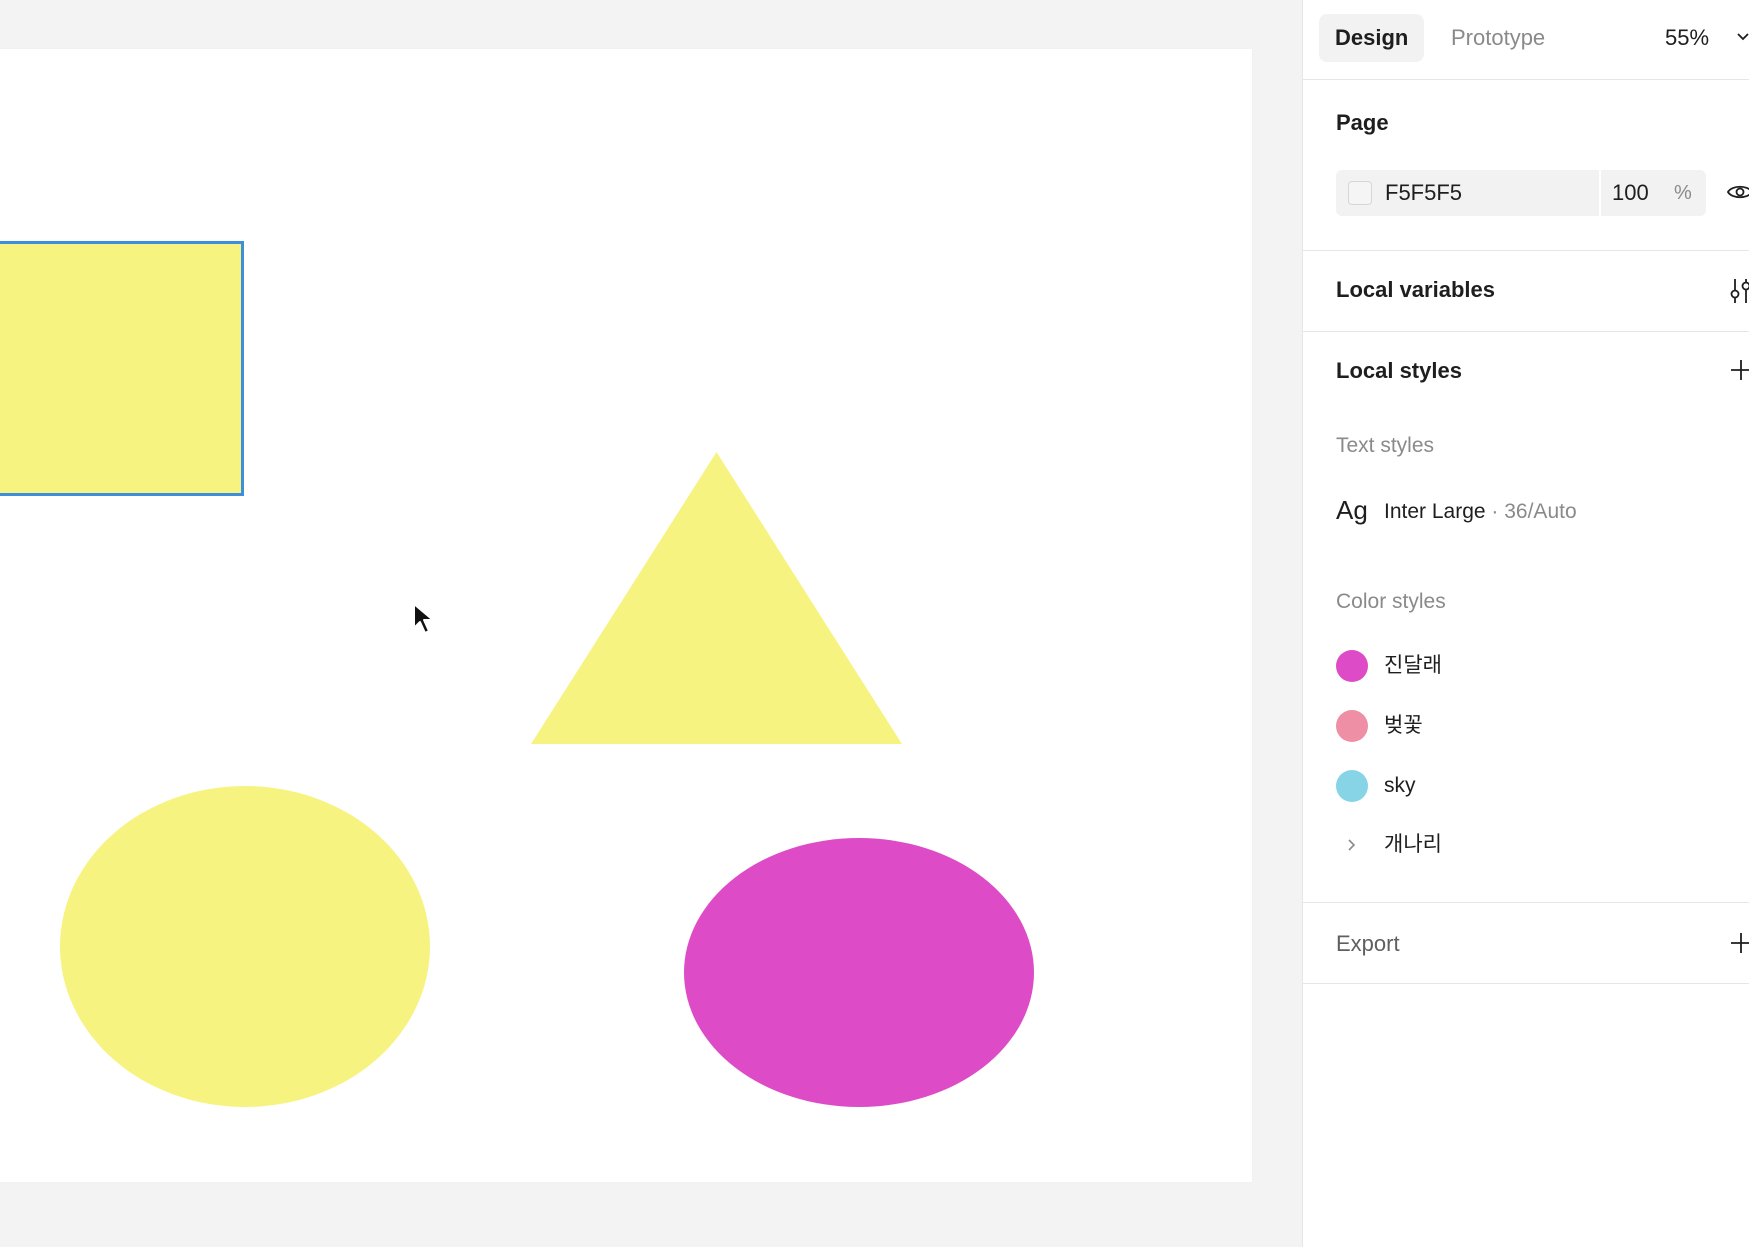 This screenshot has width=1749, height=1247. What do you see at coordinates (1536, 726) in the screenshot?
I see `color-style-item: 벚꽃` at bounding box center [1536, 726].